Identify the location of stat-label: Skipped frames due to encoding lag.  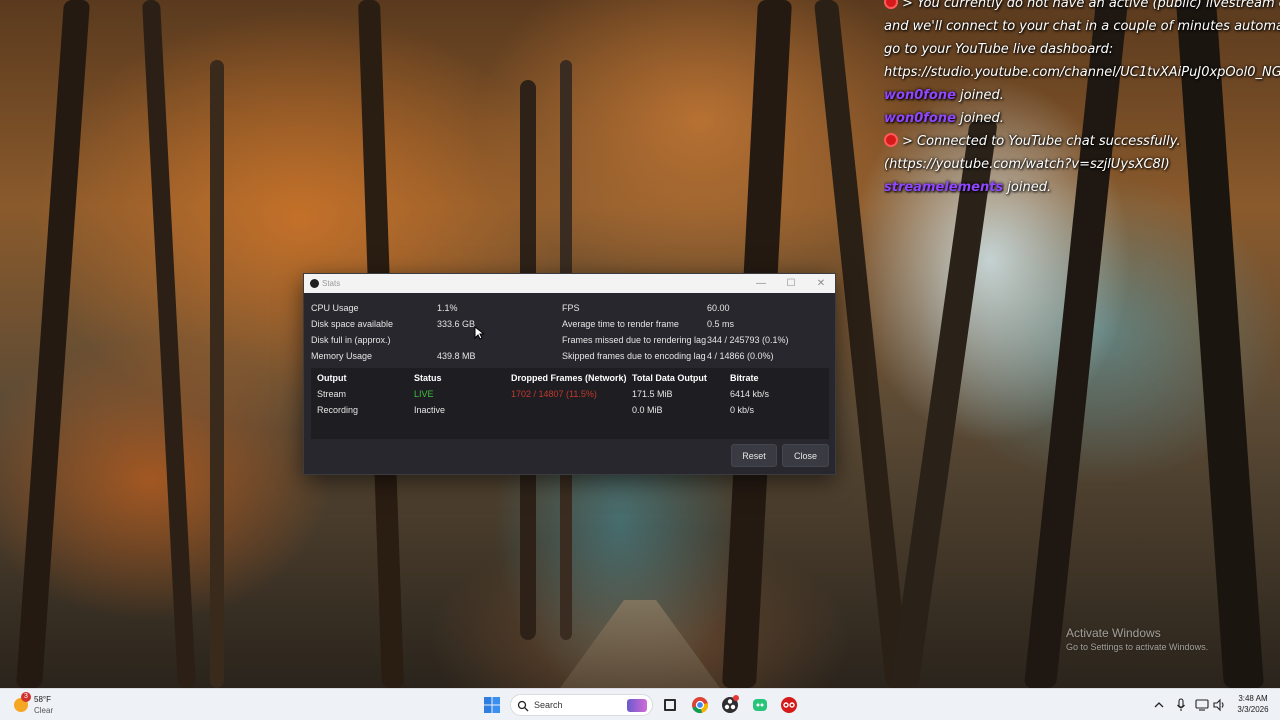
(634, 356).